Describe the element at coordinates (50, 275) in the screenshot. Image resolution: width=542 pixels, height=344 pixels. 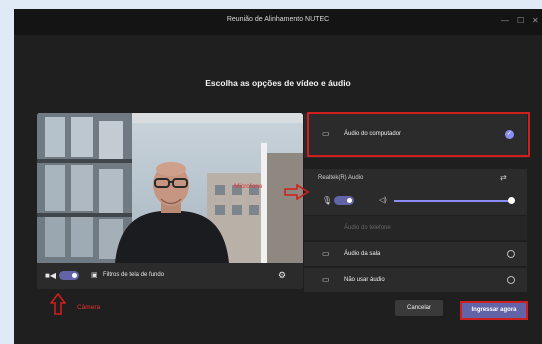
I see `video-camera-icon: ■◀` at that location.